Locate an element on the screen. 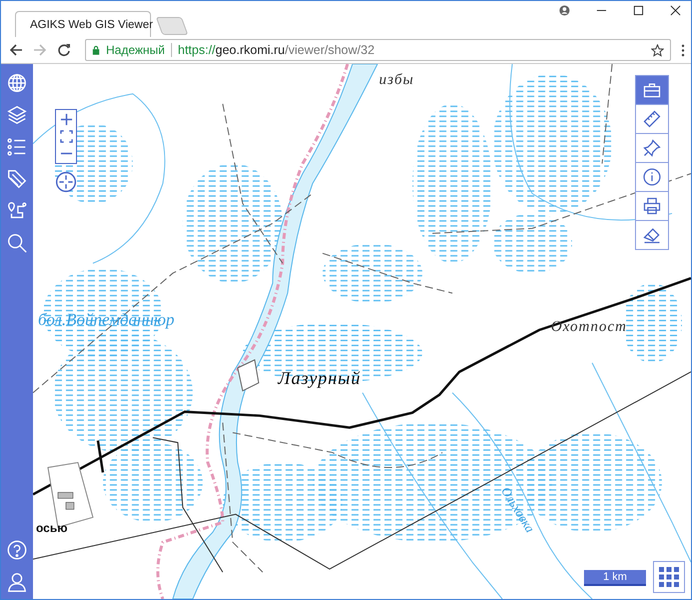  tab-title: AGIKS Web GIS Viewer is located at coordinates (91, 24).